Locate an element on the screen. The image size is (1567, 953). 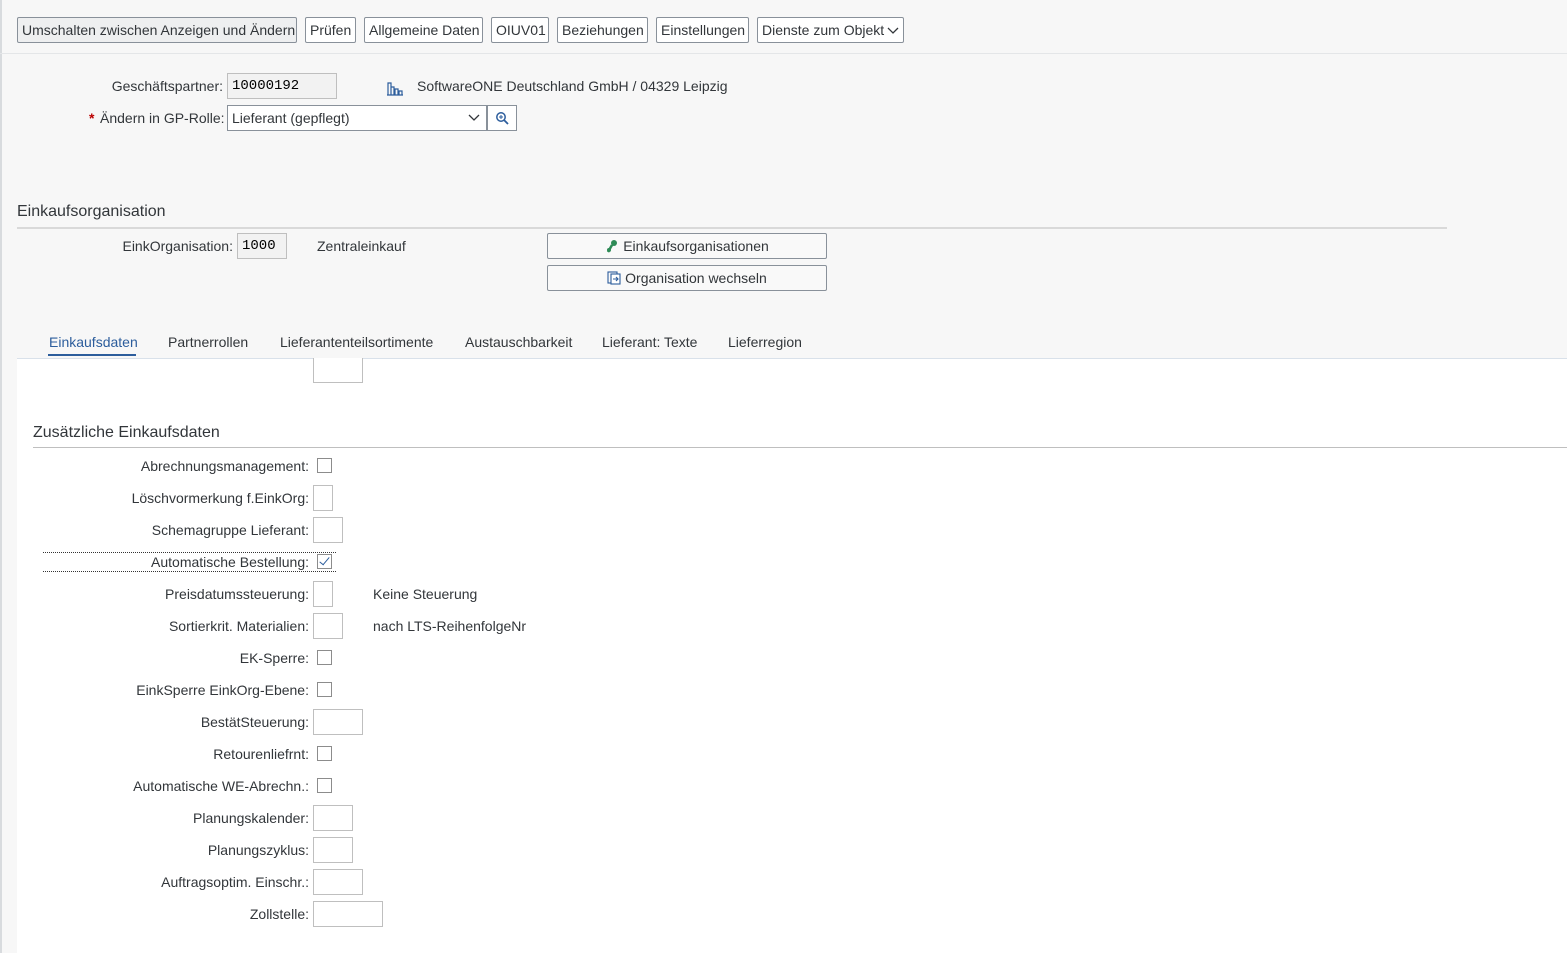
tab-einkaufsdaten: Einkaufsdaten is located at coordinates (93, 342).